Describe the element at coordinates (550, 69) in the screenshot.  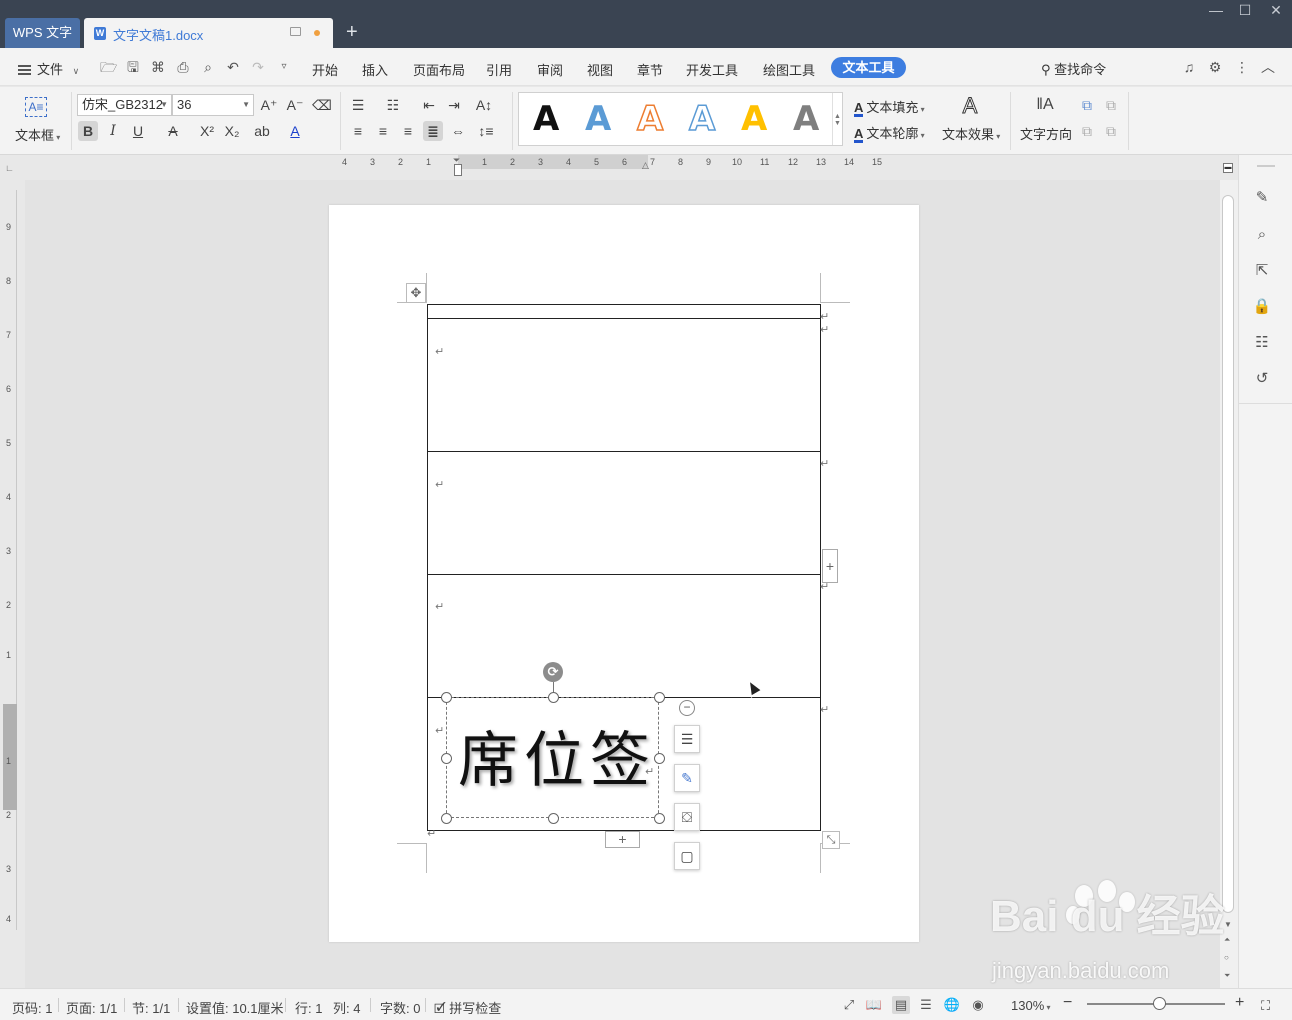
I see `menu-review: 审阅` at that location.